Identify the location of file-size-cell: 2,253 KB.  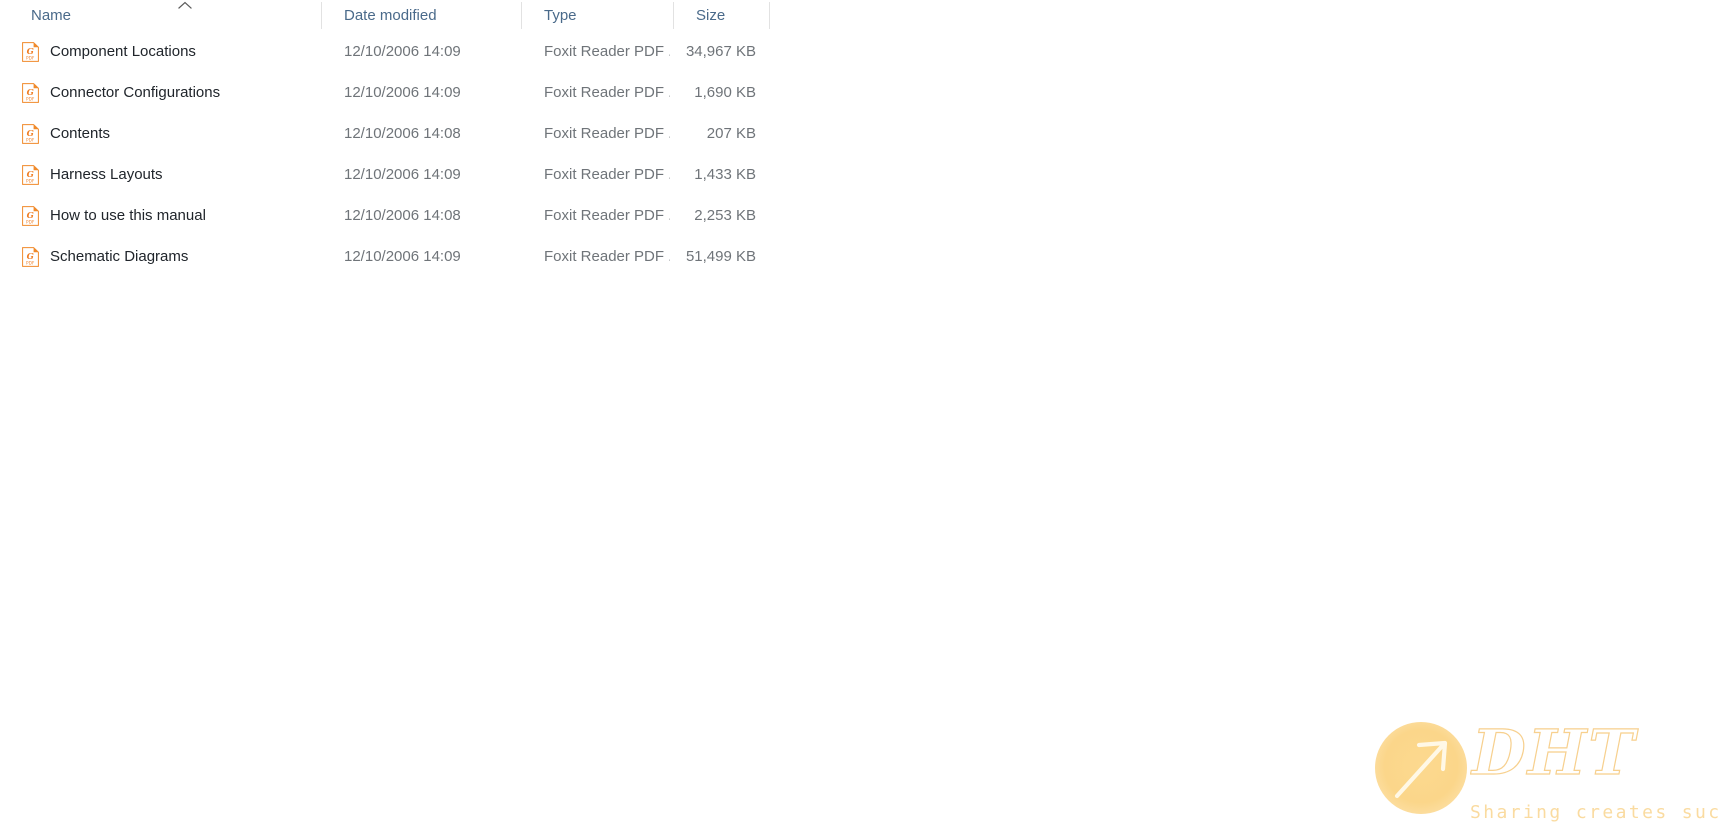
(719, 215).